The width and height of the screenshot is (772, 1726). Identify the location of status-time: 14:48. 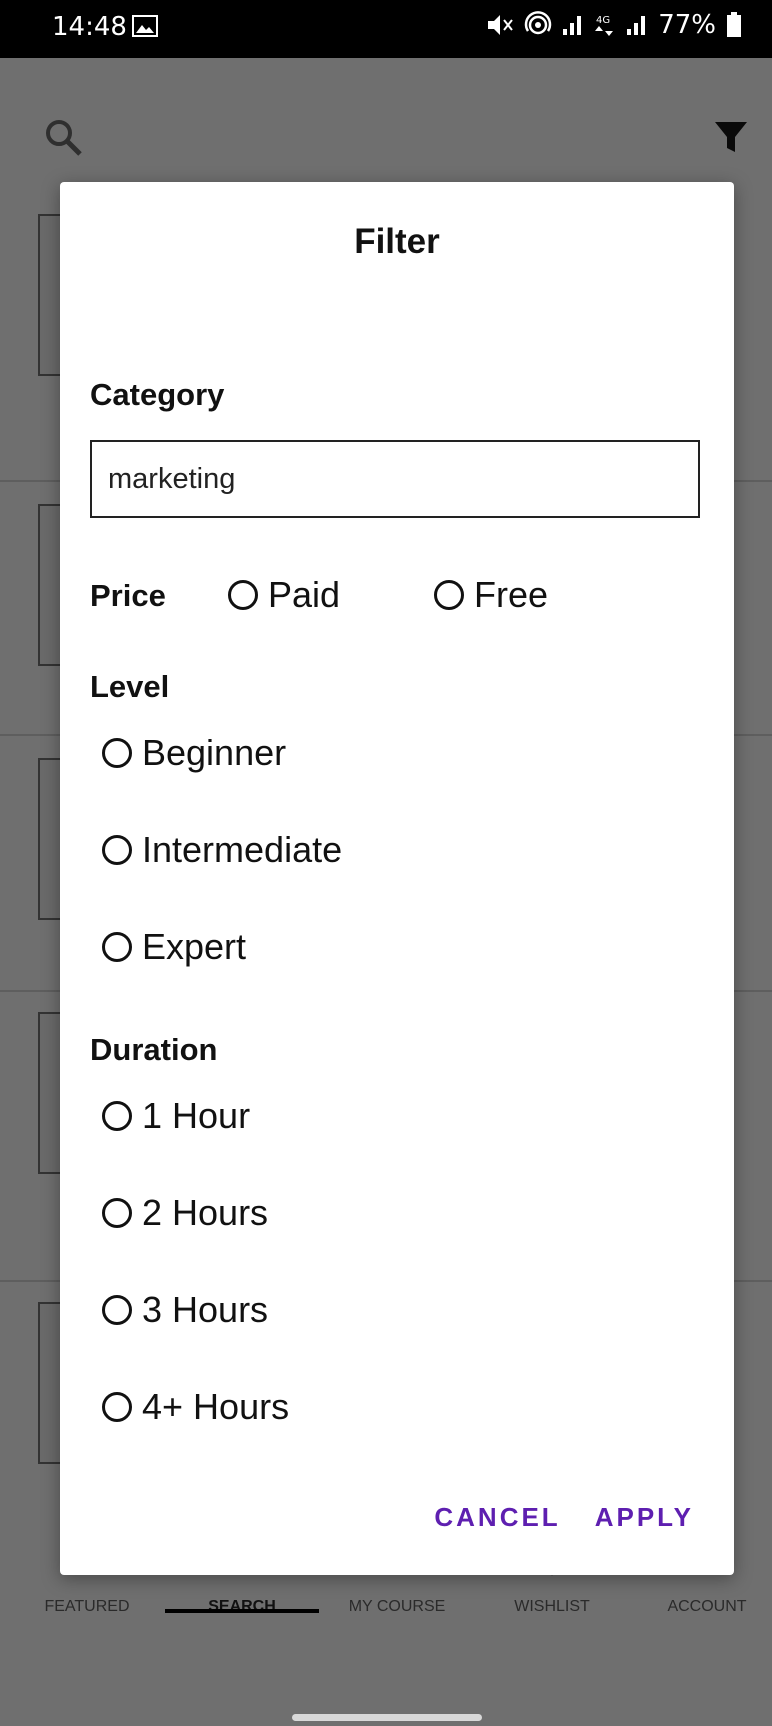
(89, 27).